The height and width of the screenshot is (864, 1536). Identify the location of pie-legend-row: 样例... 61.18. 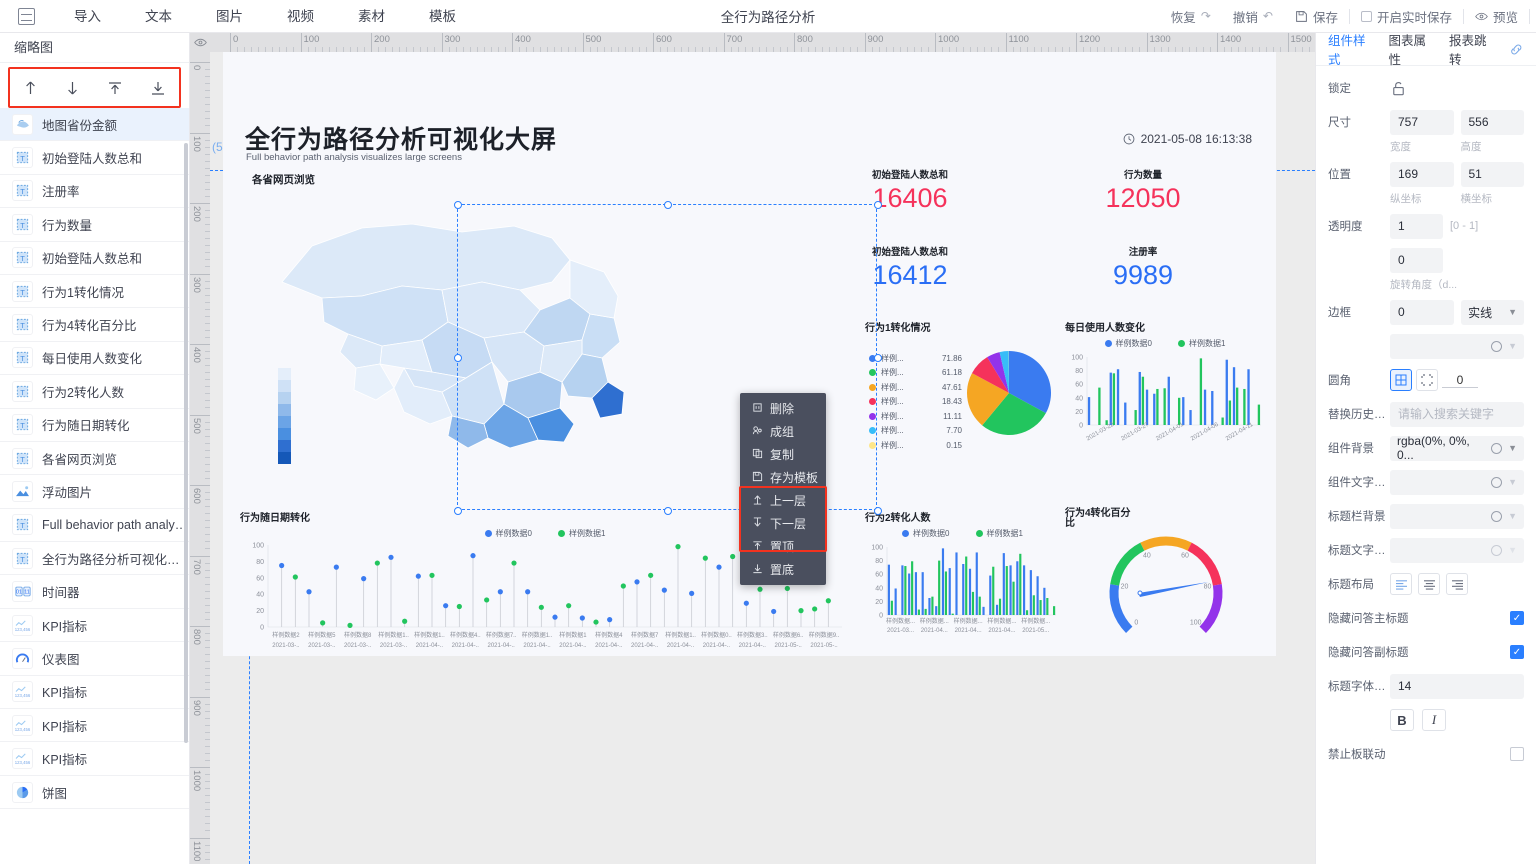
(915, 373).